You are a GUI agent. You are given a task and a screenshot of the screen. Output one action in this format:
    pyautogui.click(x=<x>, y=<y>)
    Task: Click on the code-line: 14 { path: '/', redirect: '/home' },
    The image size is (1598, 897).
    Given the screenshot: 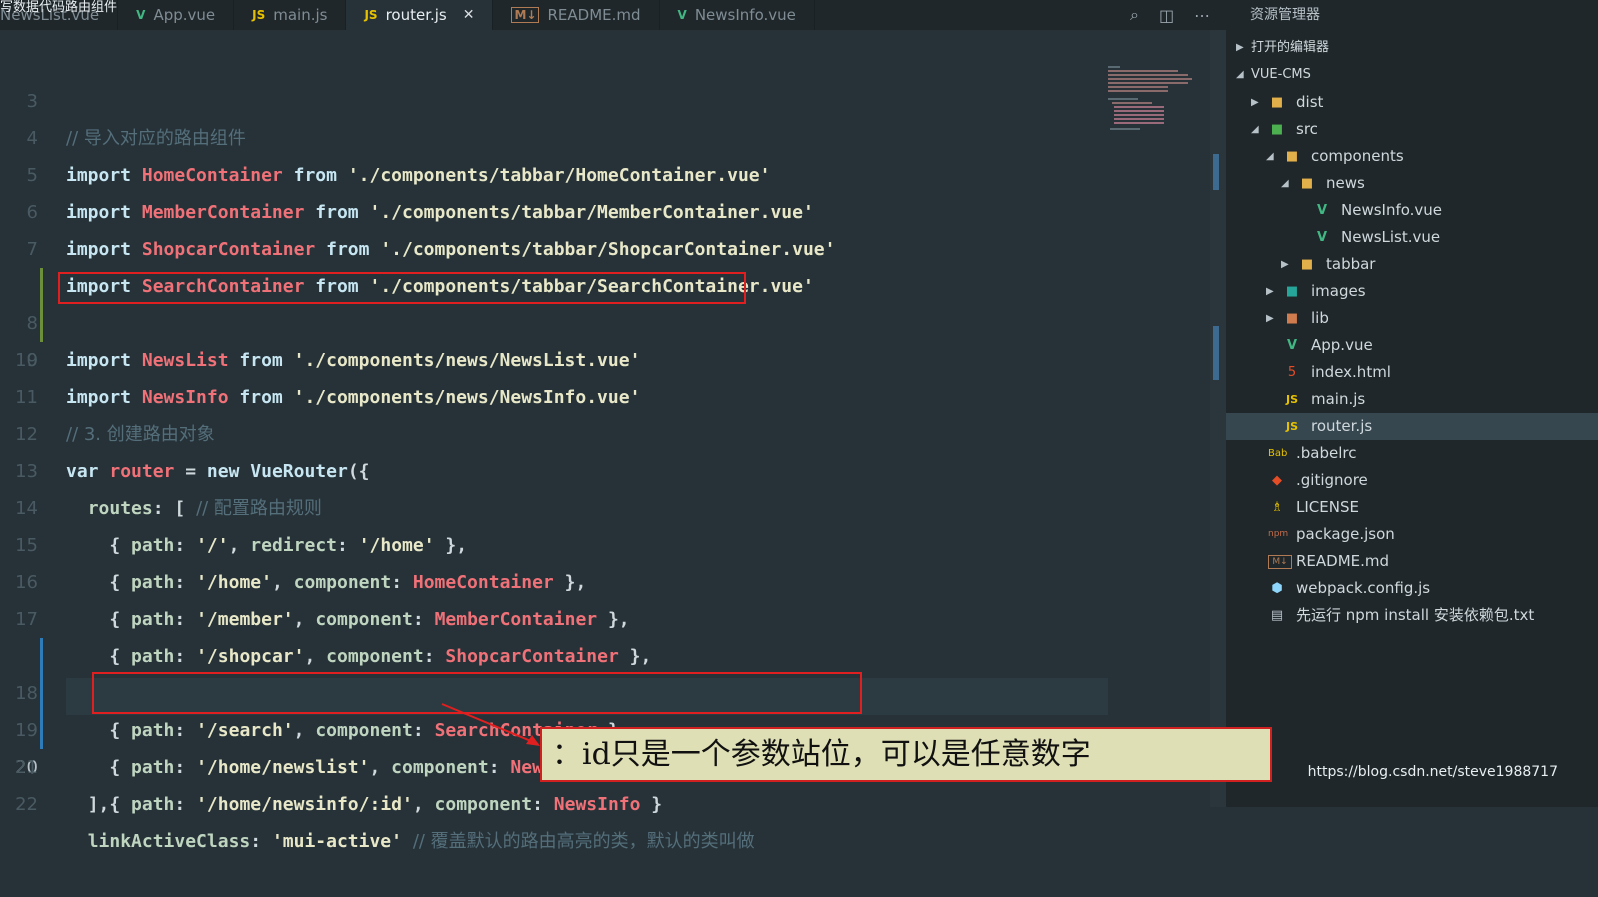 What is the action you would take?
    pyautogui.click(x=241, y=527)
    